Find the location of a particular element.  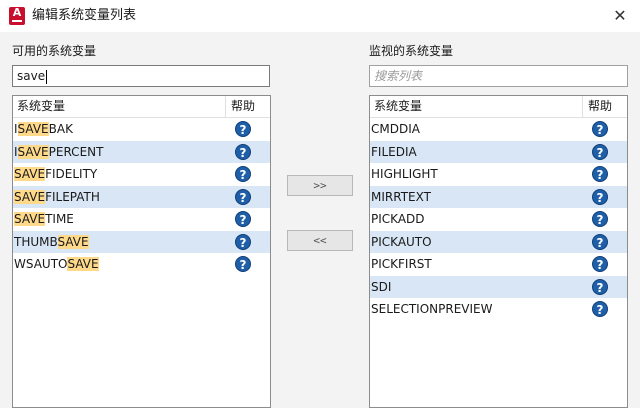

list-item: SAVEFILEPATH? is located at coordinates (141, 196).